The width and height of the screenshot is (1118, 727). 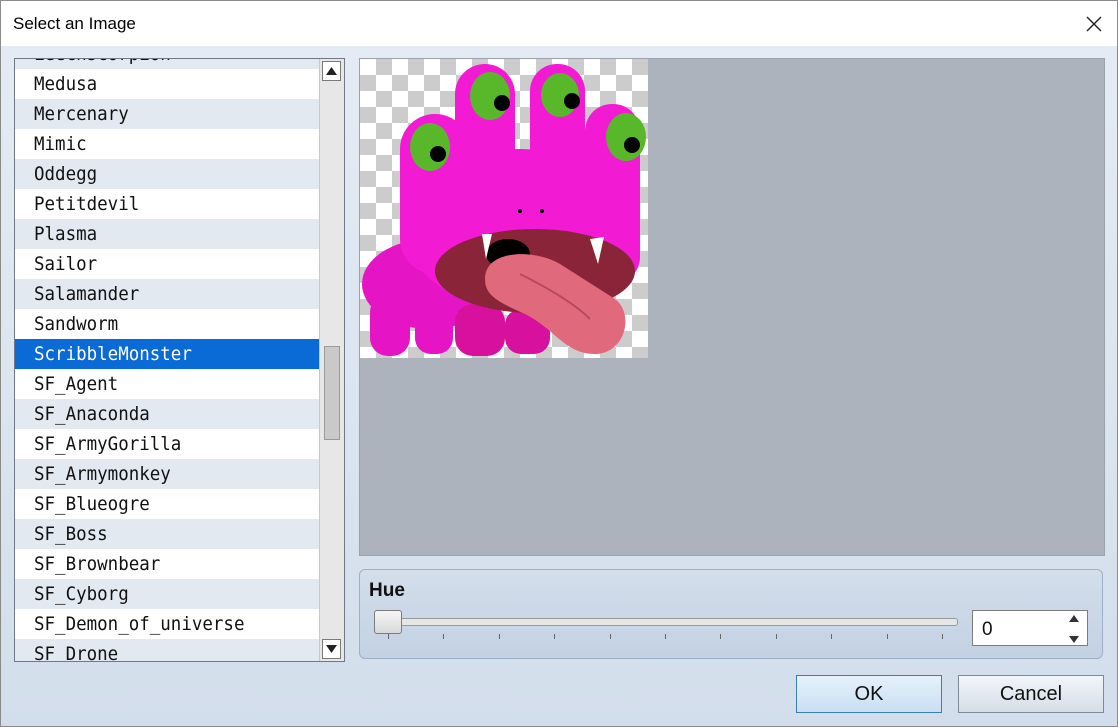 I want to click on ok-button: OK, so click(x=869, y=694).